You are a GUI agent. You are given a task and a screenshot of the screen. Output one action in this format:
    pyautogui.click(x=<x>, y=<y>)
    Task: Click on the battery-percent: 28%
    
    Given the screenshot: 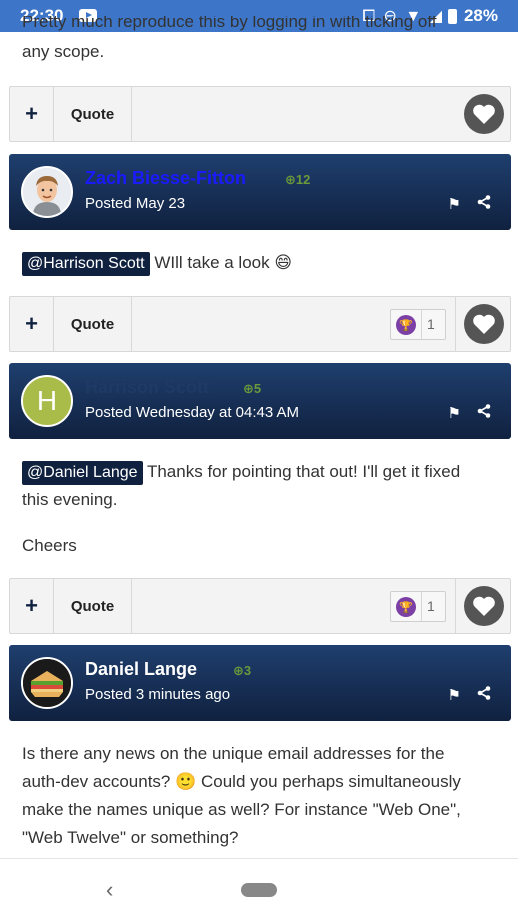 What is the action you would take?
    pyautogui.click(x=480, y=15)
    